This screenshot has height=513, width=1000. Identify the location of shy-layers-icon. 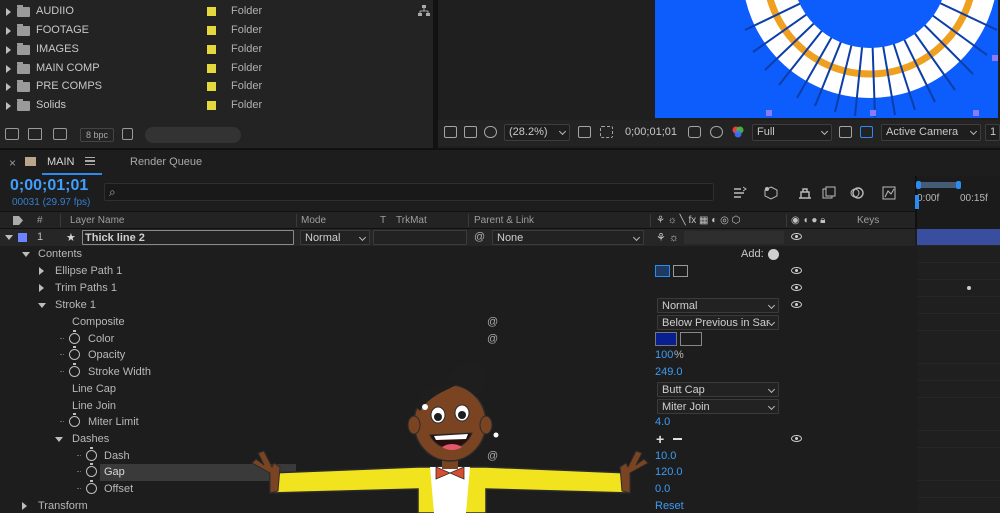
(805, 193).